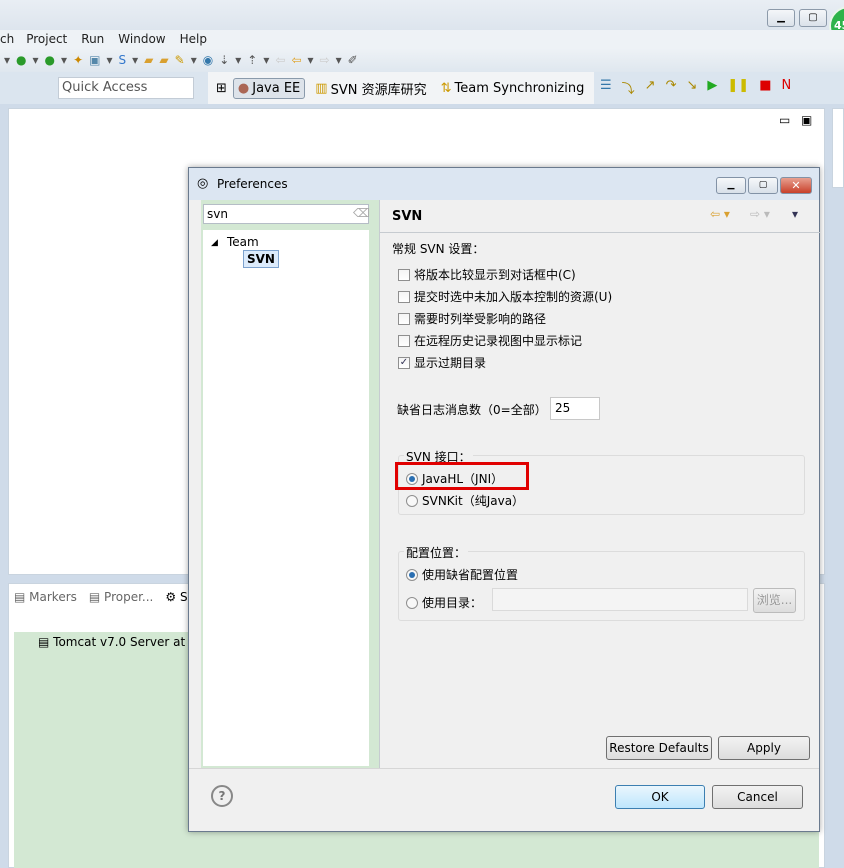 The width and height of the screenshot is (844, 868). What do you see at coordinates (141, 39) in the screenshot?
I see `menu-window: Window` at bounding box center [141, 39].